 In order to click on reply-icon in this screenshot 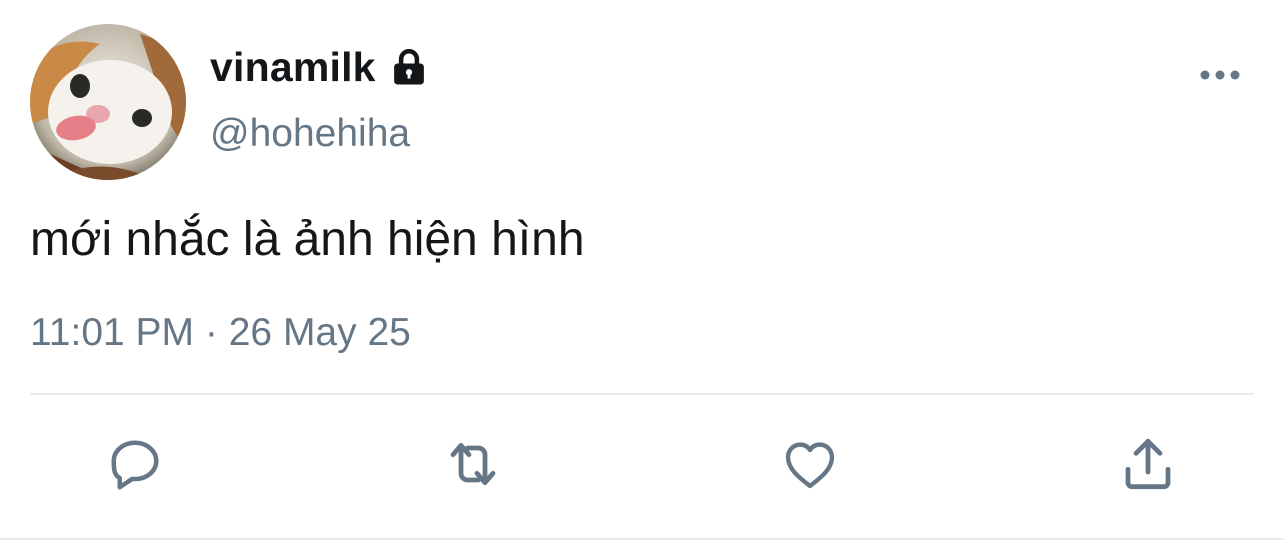, I will do `click(135, 465)`.